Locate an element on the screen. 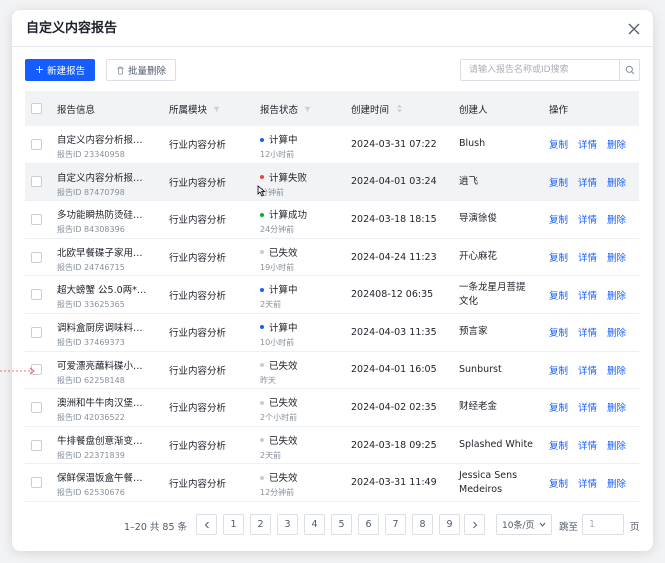 This screenshot has width=665, height=563. page-button: 1 is located at coordinates (233, 524).